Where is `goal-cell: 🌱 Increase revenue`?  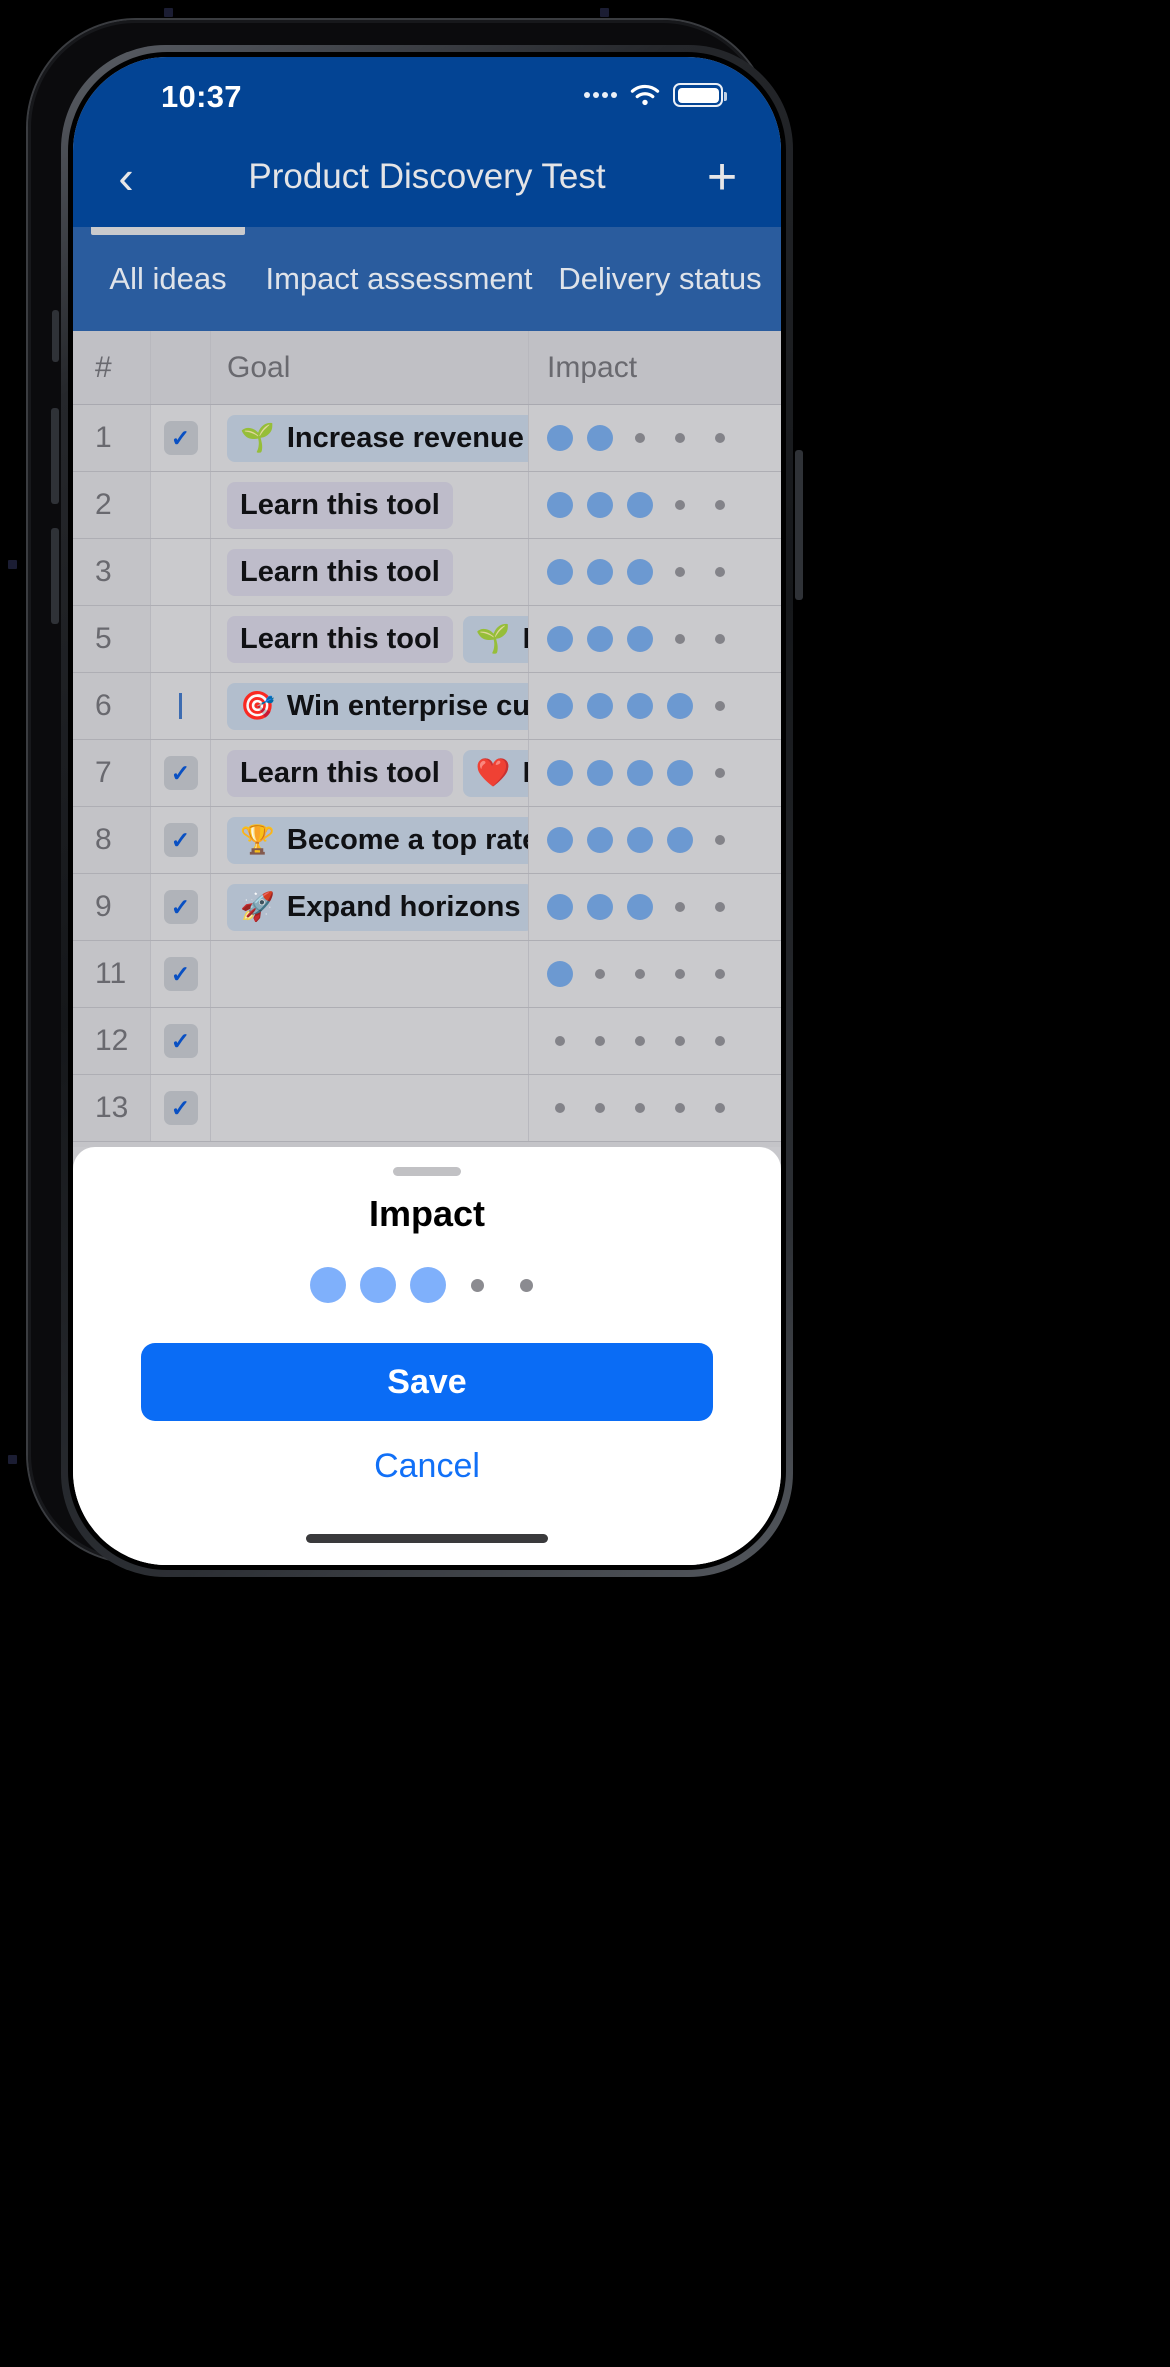
goal-cell: 🌱 Increase revenue is located at coordinates (370, 438).